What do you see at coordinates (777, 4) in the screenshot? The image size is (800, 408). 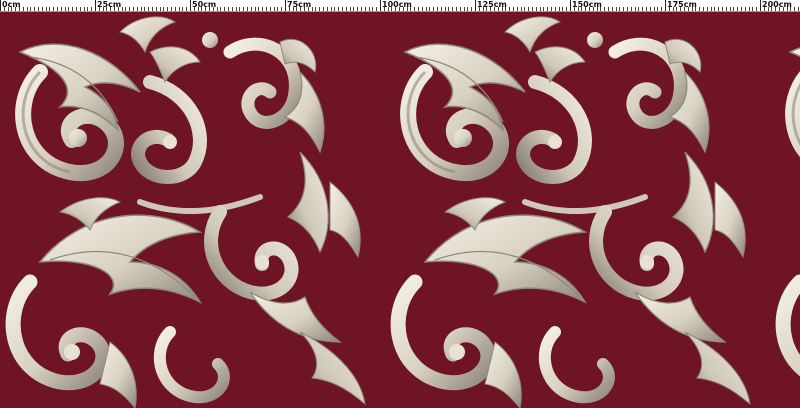 I see `ruler-label: 200cm` at bounding box center [777, 4].